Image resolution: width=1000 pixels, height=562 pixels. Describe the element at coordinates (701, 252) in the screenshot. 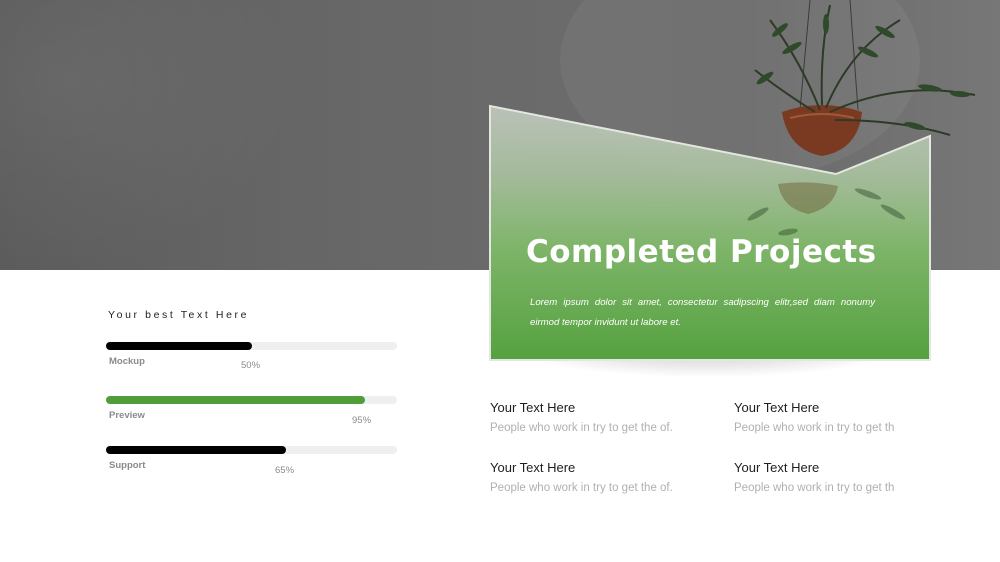

I see `panel-title: Completed Projects` at that location.